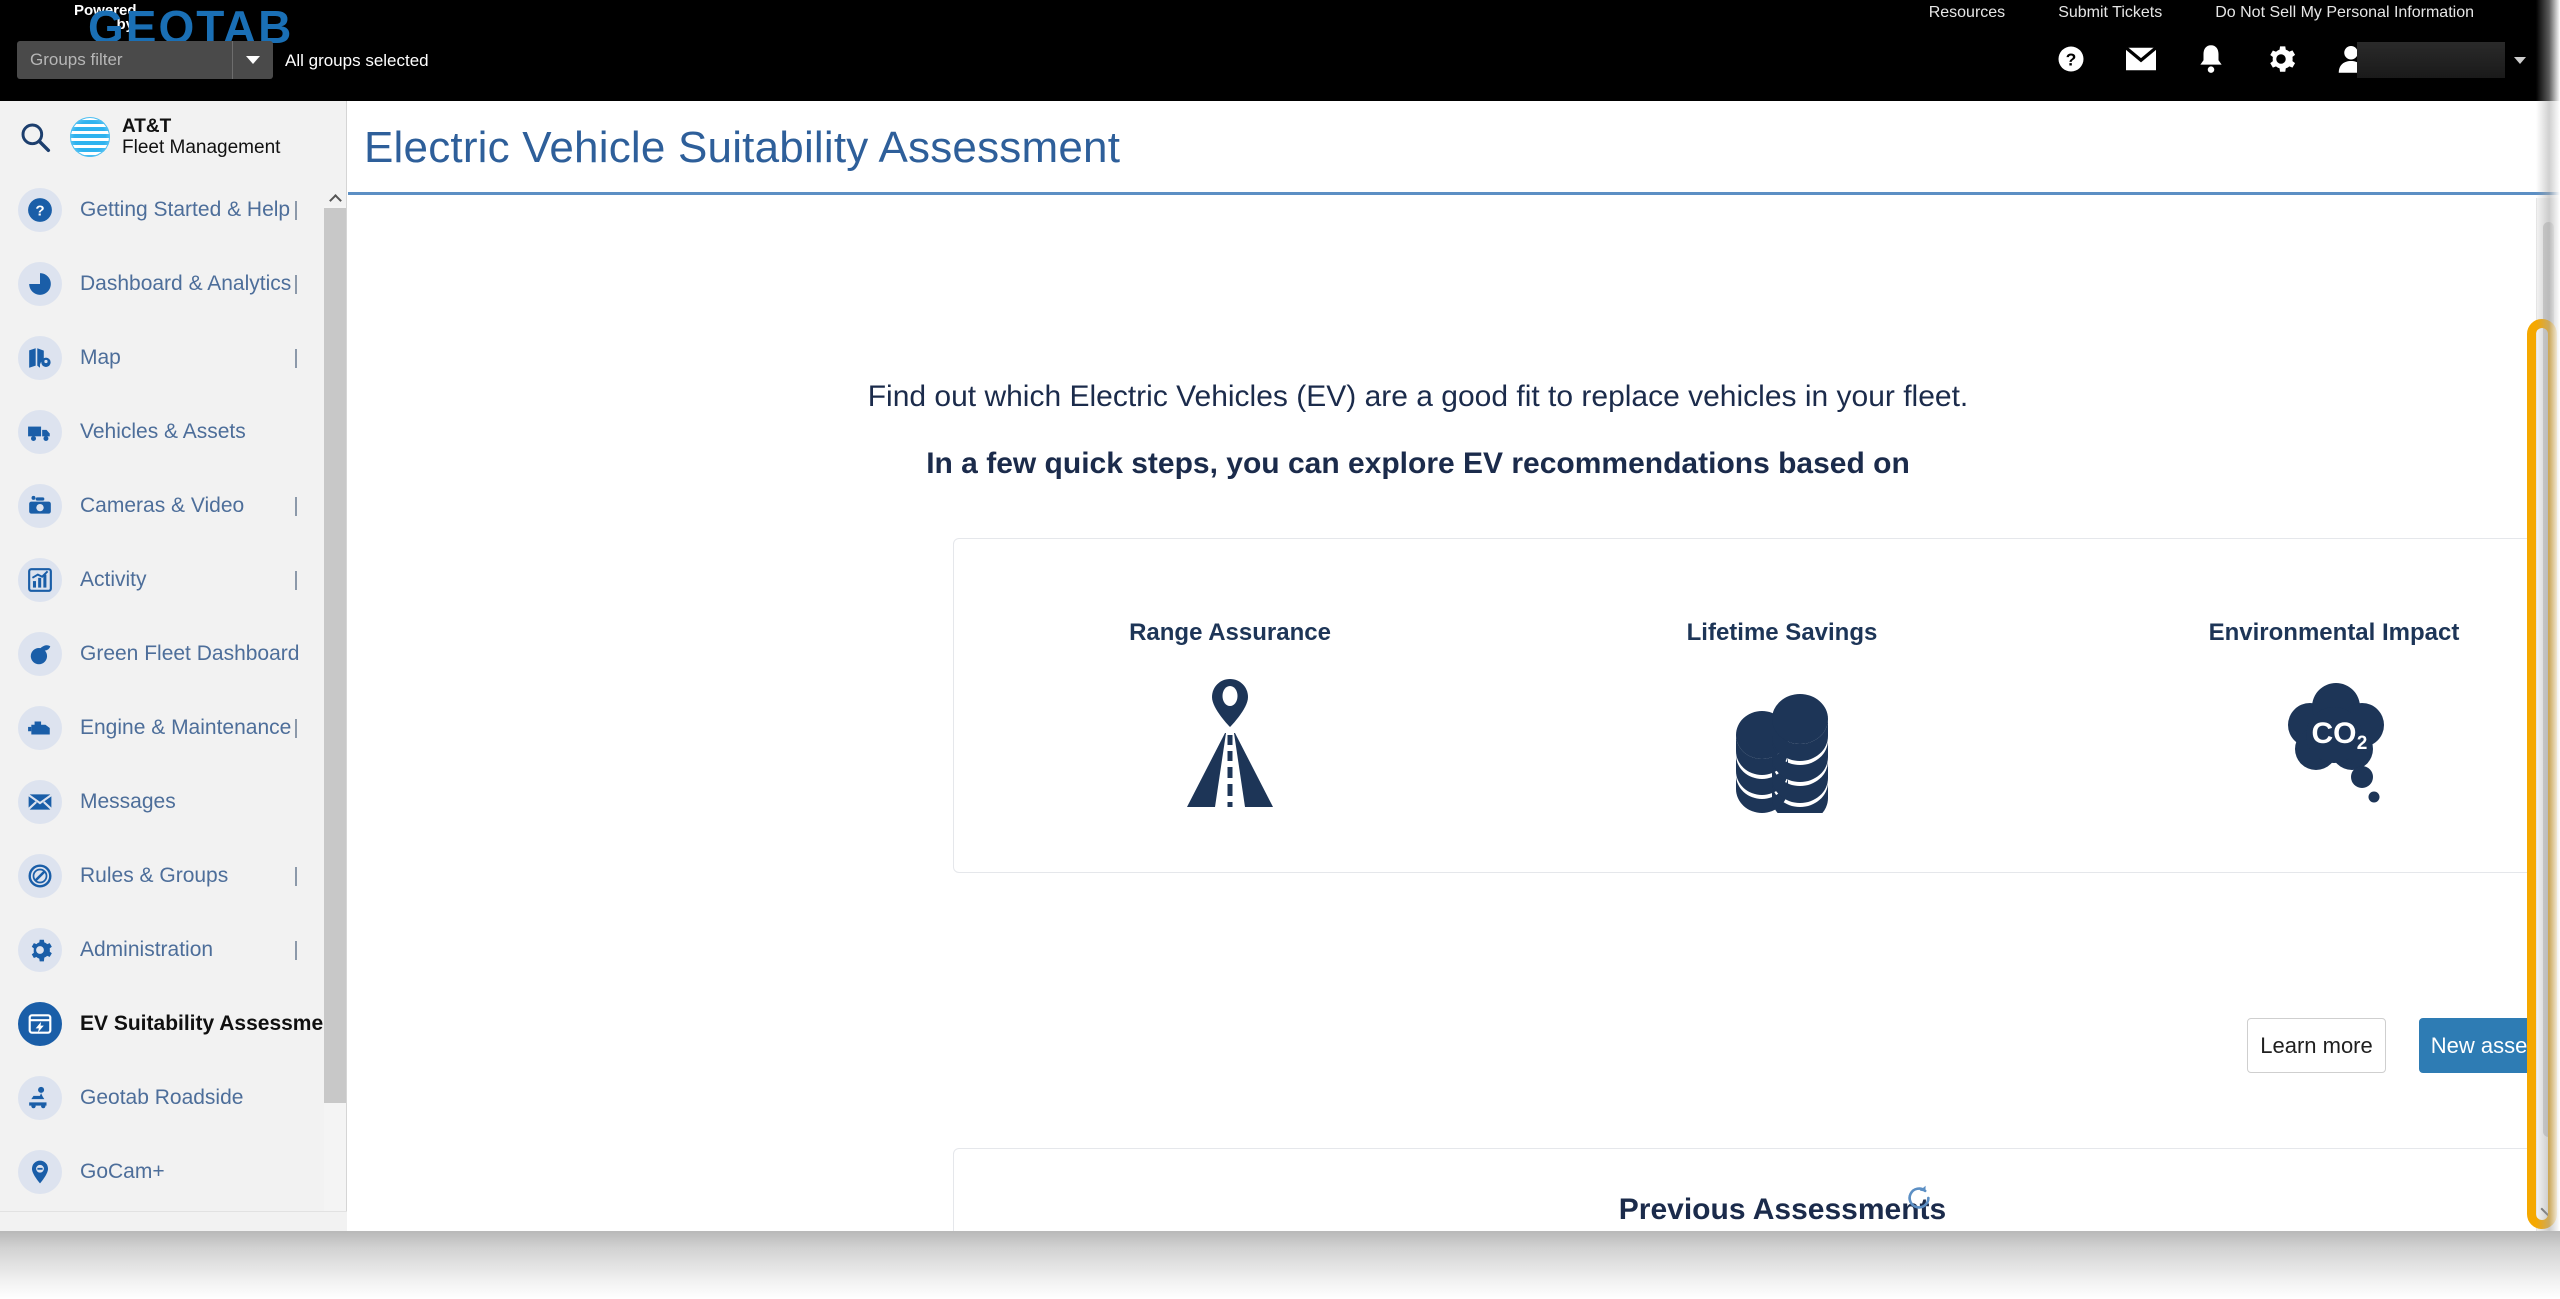  I want to click on svg-text: 2, so click(2362, 743).